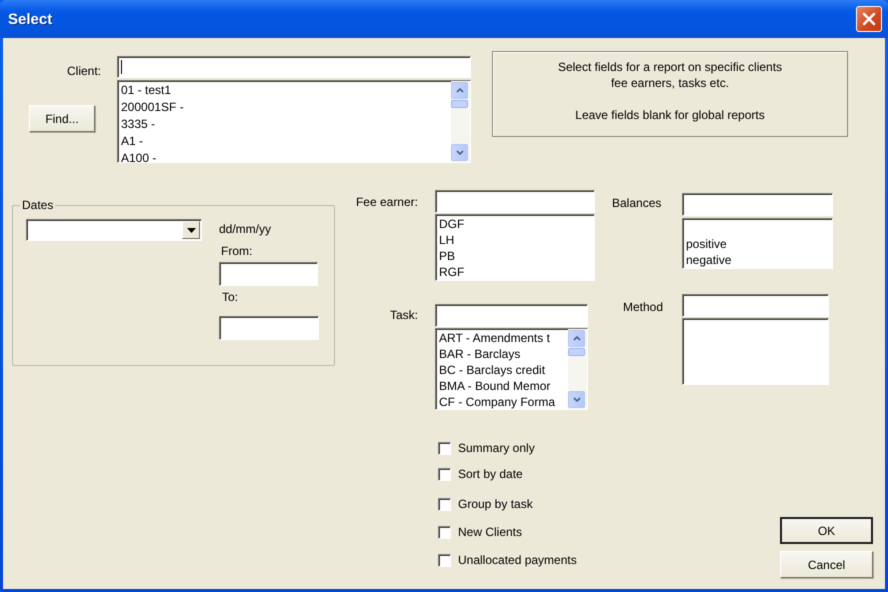  Describe the element at coordinates (495, 504) in the screenshot. I see `checkbox-label: Group by task` at that location.